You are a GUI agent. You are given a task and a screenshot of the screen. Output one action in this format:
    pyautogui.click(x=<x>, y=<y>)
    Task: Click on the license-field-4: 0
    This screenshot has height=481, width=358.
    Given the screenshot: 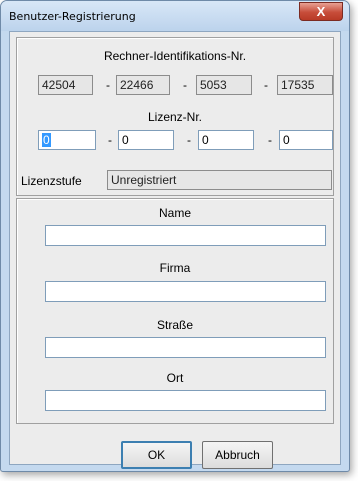 What is the action you would take?
    pyautogui.click(x=306, y=140)
    